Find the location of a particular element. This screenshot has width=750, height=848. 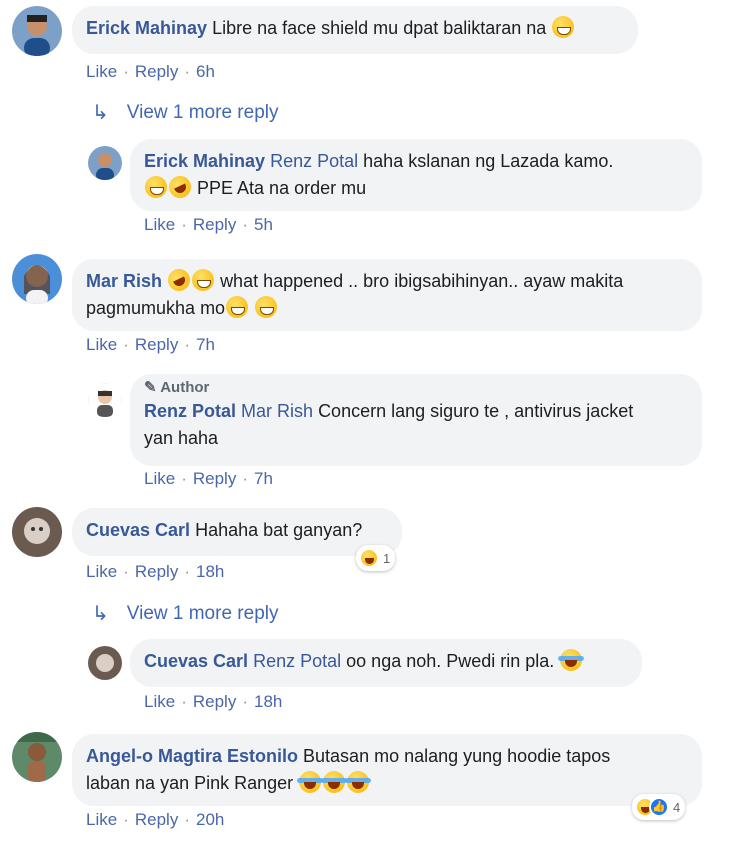

reaction-summary: 👍 4 is located at coordinates (659, 807).